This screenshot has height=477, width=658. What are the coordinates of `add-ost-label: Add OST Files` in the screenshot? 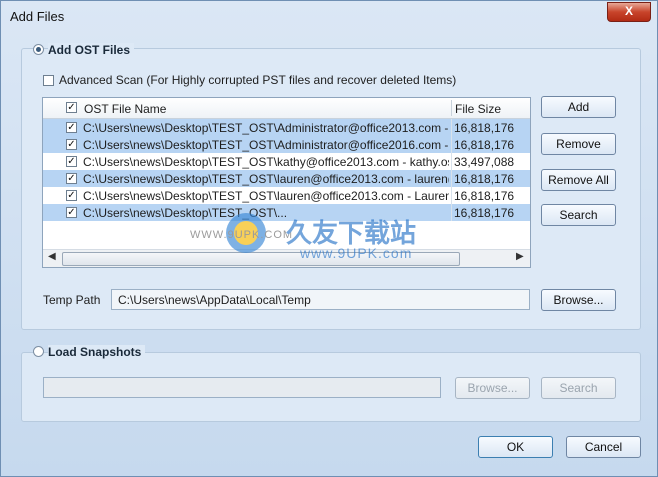 It's located at (91, 50).